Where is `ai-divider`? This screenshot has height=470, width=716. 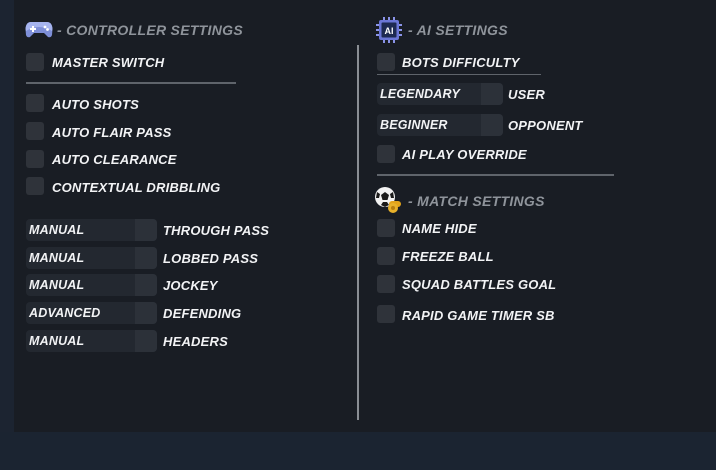
ai-divider is located at coordinates (459, 74).